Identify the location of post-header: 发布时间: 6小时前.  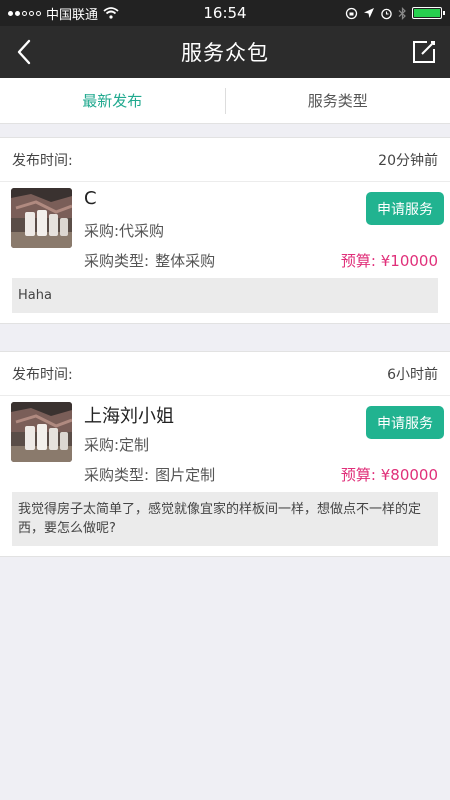
(225, 374).